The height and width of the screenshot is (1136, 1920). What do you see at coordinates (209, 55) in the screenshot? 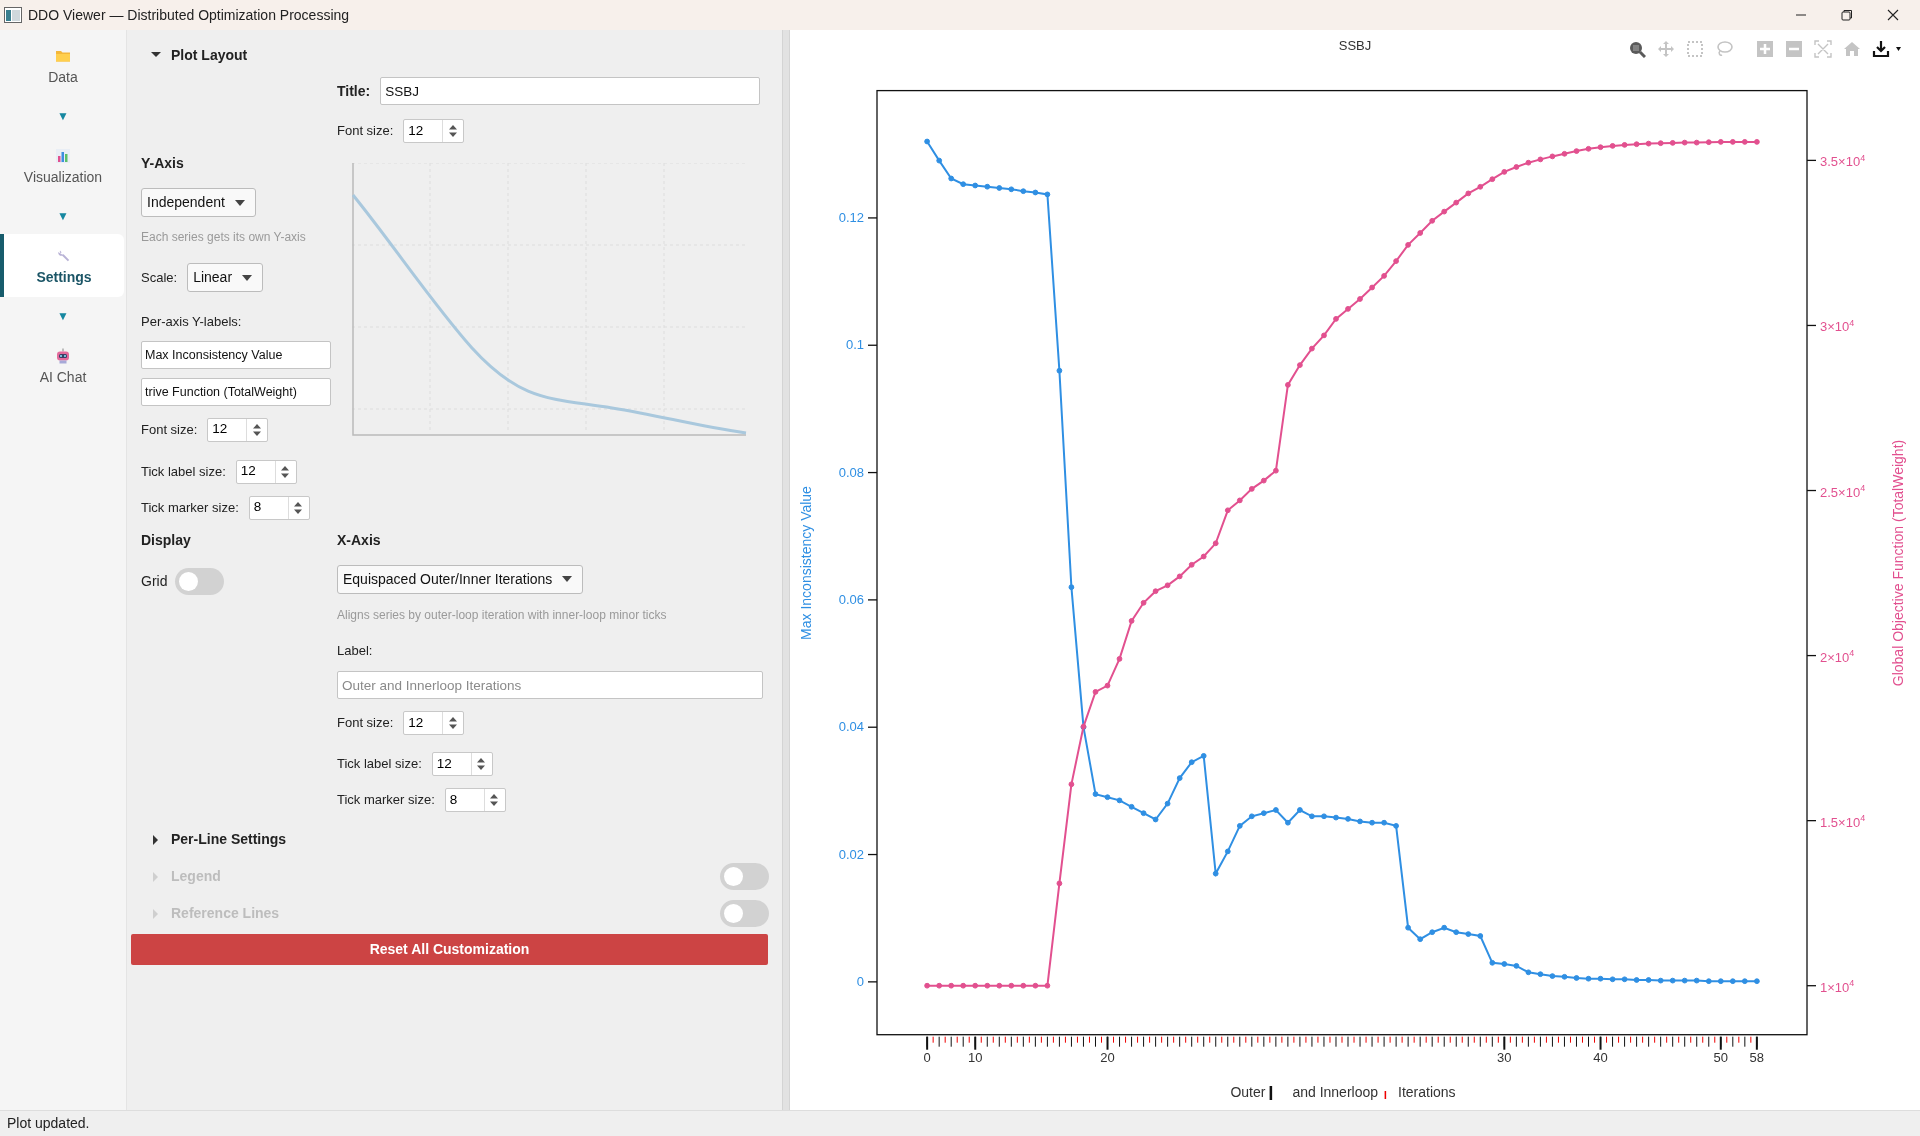
I see `section-title: Plot Layout` at bounding box center [209, 55].